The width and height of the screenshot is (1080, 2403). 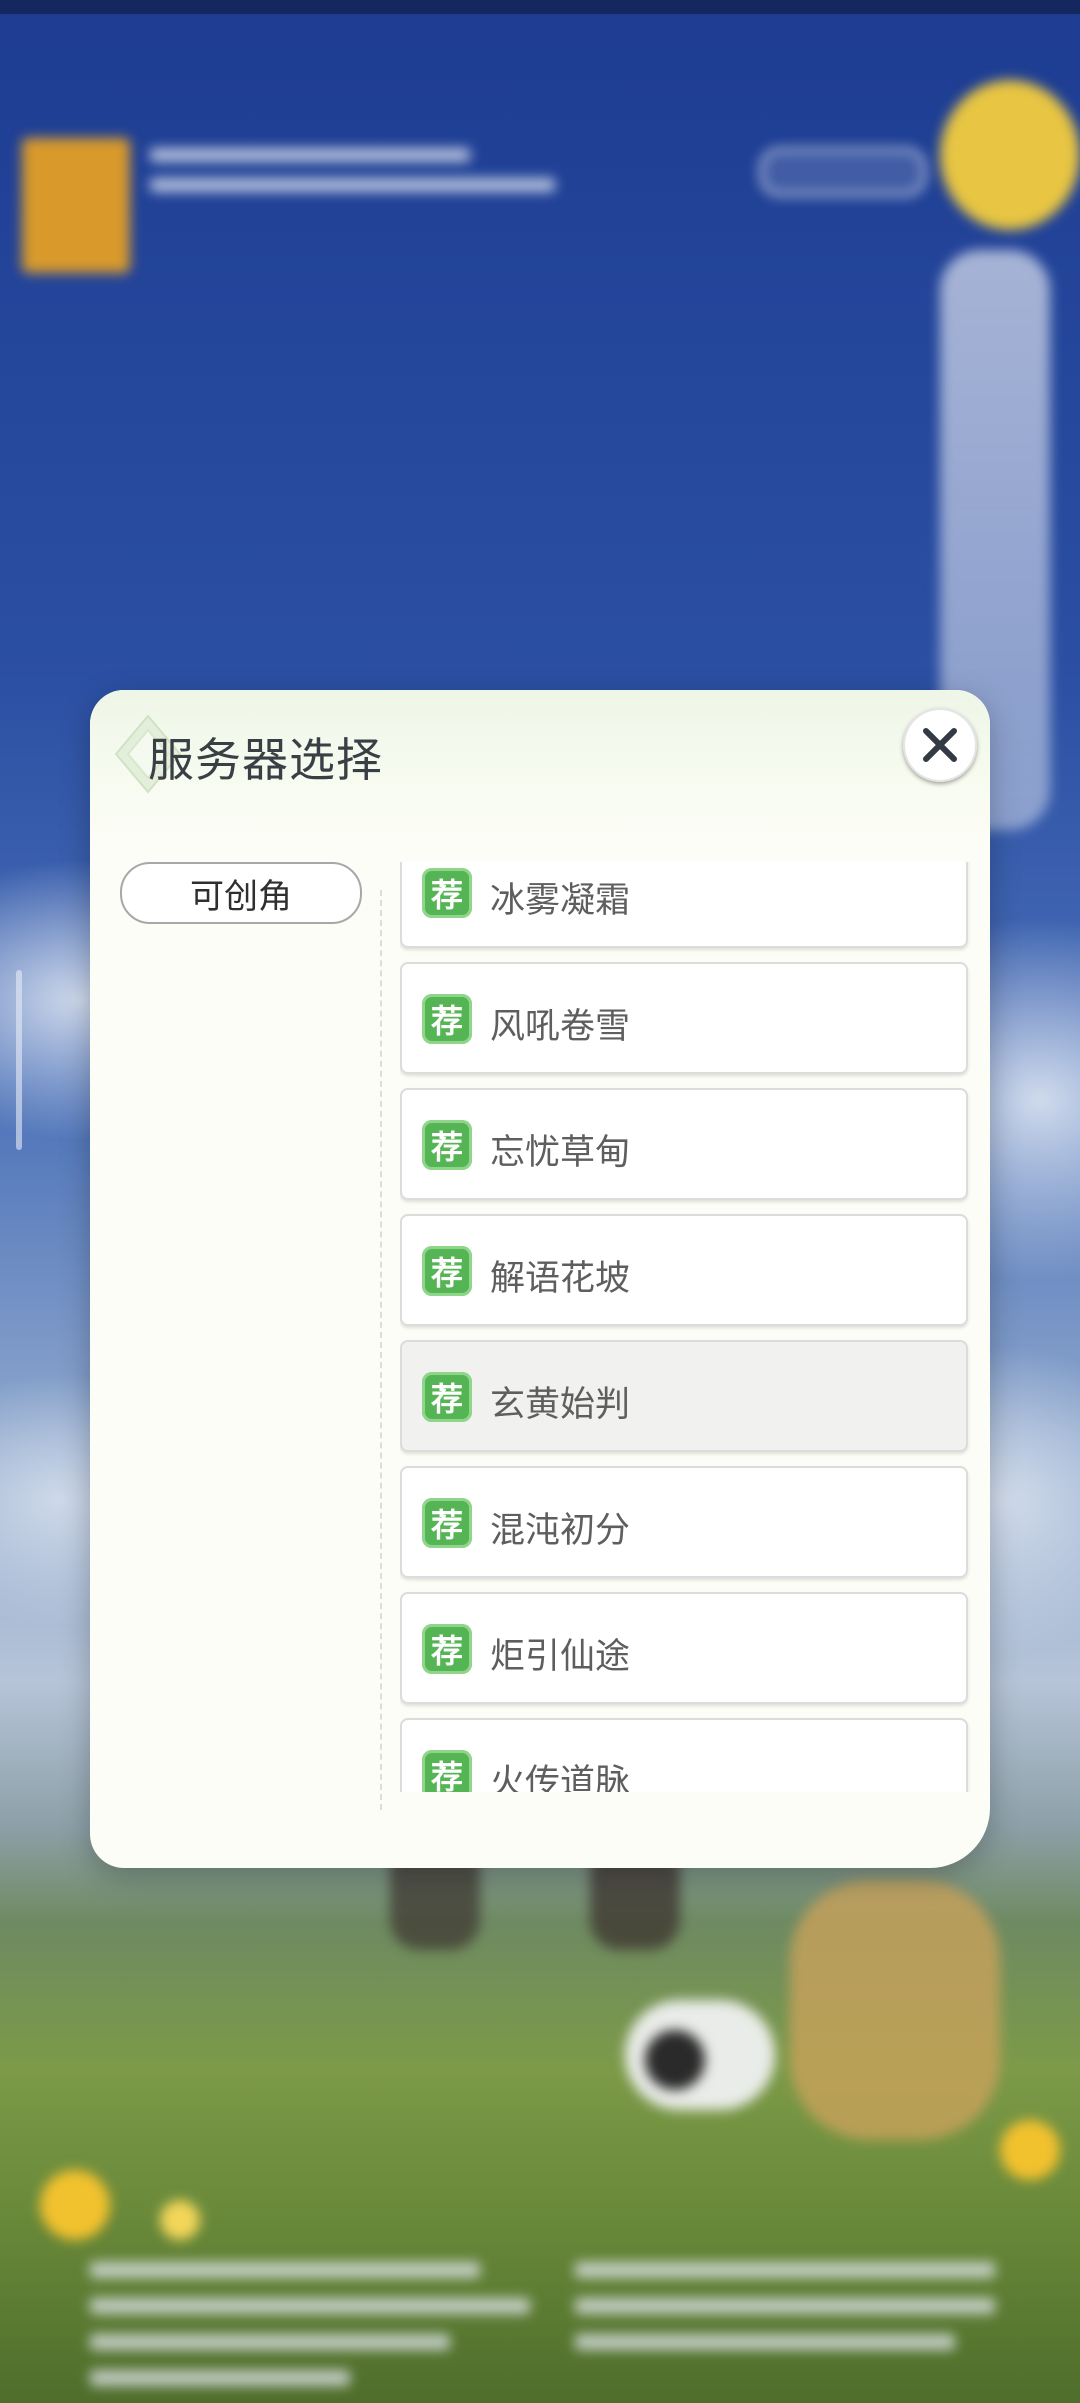 What do you see at coordinates (560, 1657) in the screenshot?
I see `server-name: 炬引仙途` at bounding box center [560, 1657].